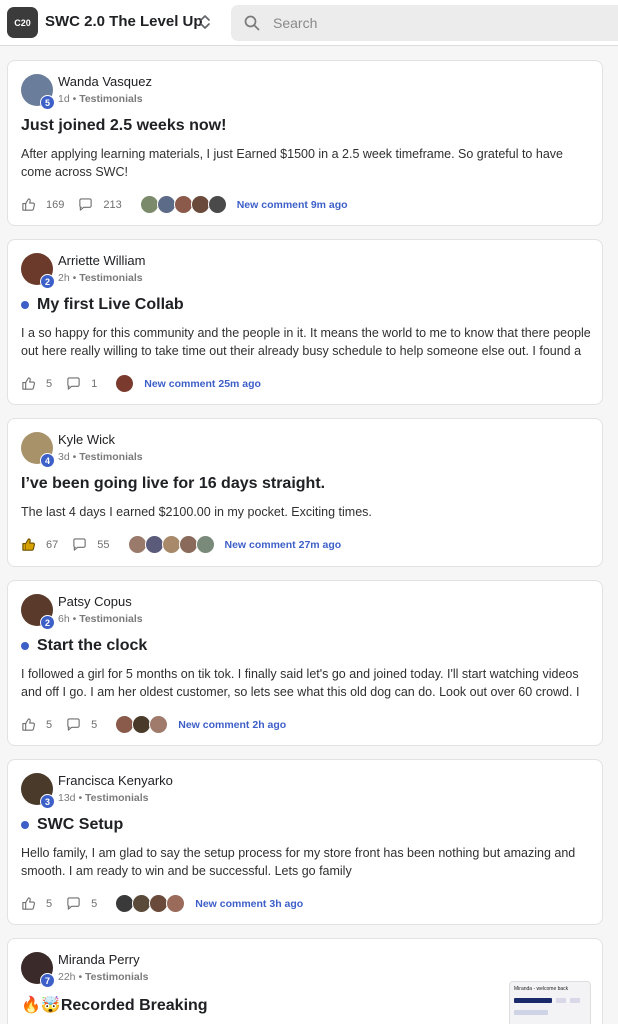 This screenshot has height=1024, width=618. What do you see at coordinates (100, 204) in the screenshot?
I see `comment-button: 213` at bounding box center [100, 204].